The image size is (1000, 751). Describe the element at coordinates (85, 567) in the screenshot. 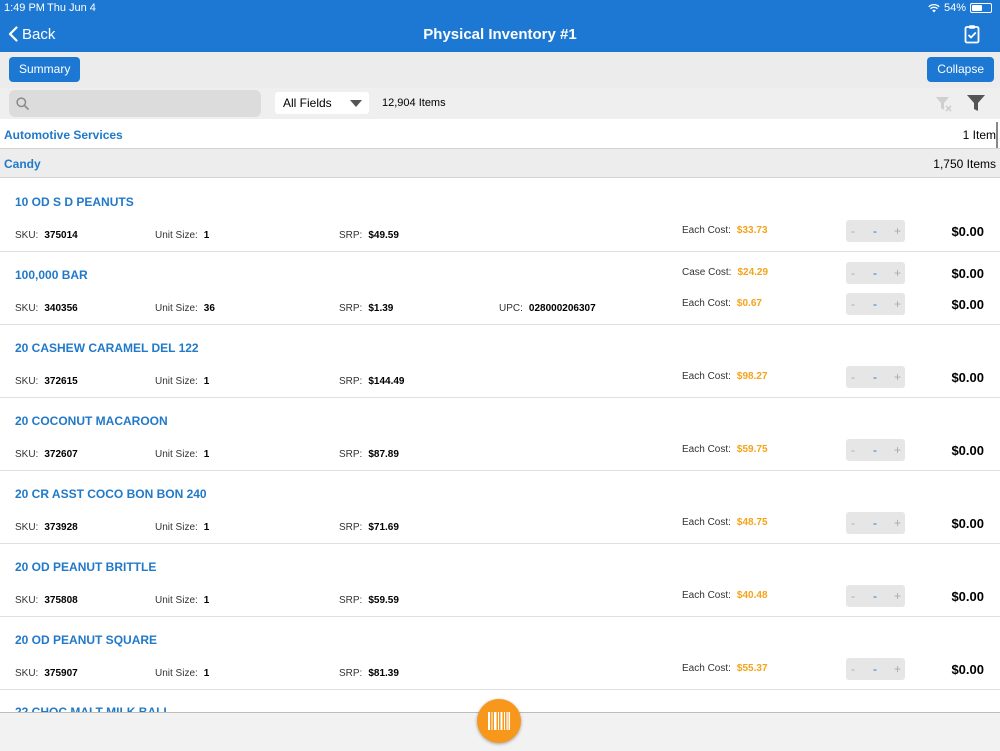

I see `item-name: 20 OD PEANUT BRITTLE` at that location.